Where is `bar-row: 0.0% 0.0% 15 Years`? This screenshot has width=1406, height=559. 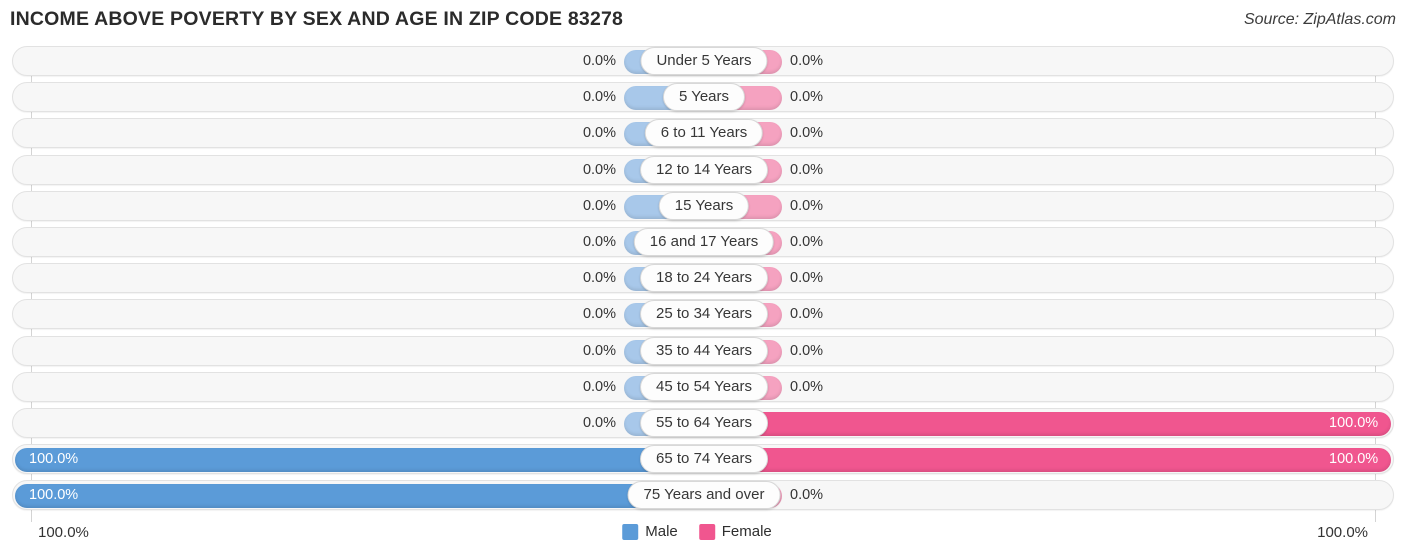
bar-row: 0.0% 0.0% 15 Years is located at coordinates (703, 205).